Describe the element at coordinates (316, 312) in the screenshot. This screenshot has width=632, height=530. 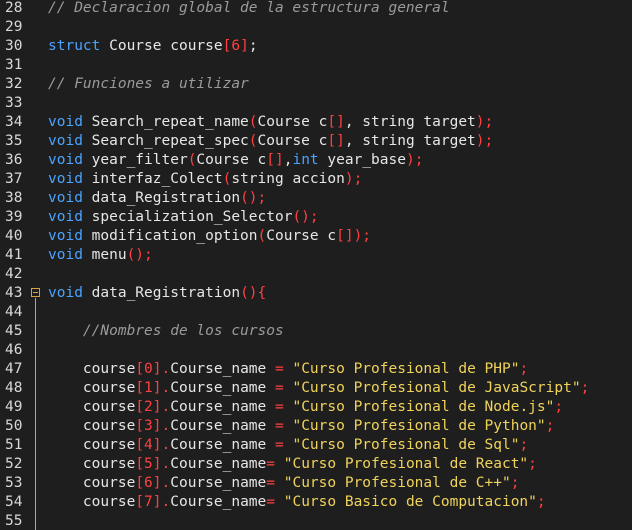
I see `code-line: 44` at that location.